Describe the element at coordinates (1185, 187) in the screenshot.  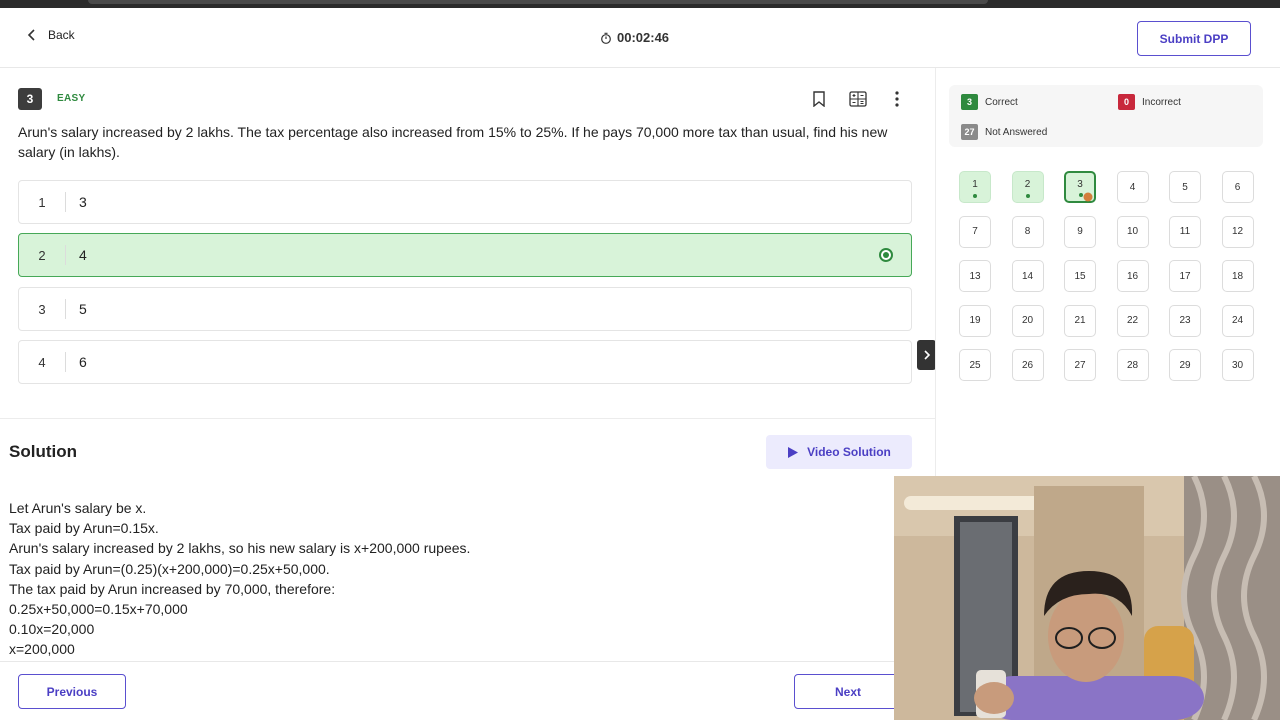
I see `question-nav-5: 5` at that location.